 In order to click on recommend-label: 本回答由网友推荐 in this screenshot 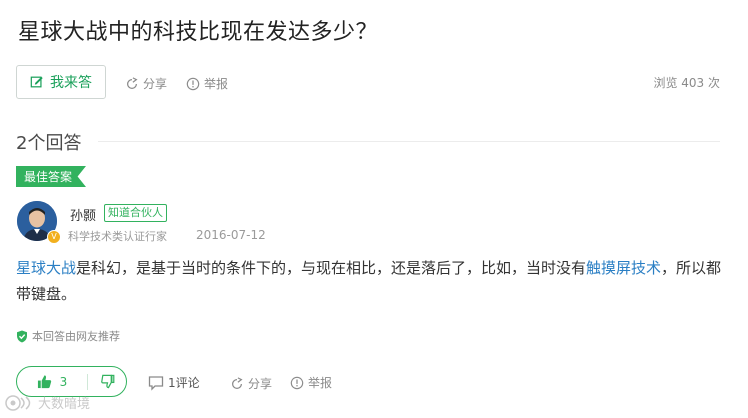, I will do `click(76, 336)`.